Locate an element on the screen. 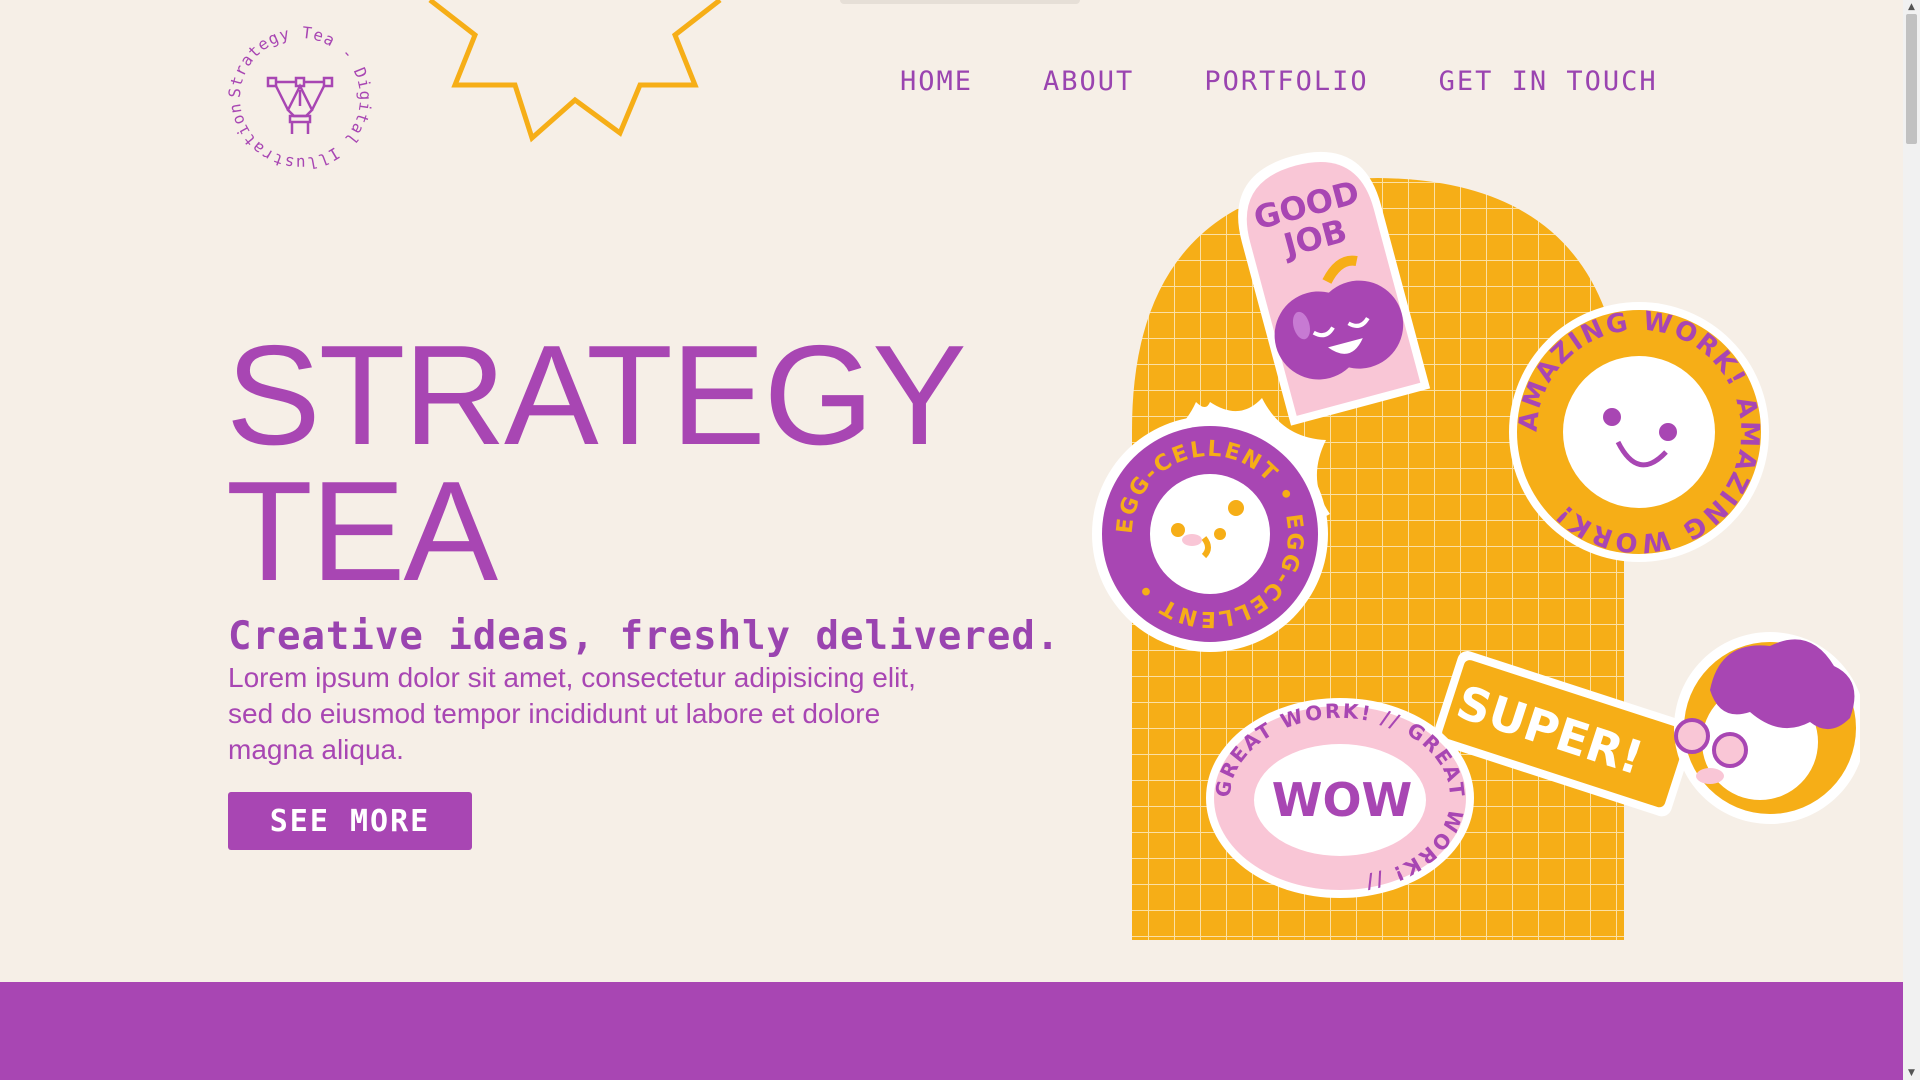  amazing-work-sticker: AMAZING WORK! AMAZING WORK! is located at coordinates (1639, 432).